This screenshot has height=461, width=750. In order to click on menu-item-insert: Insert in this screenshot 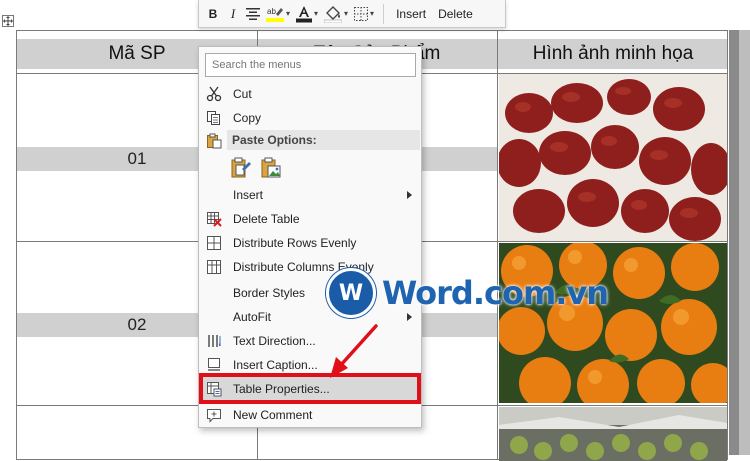, I will do `click(310, 195)`.